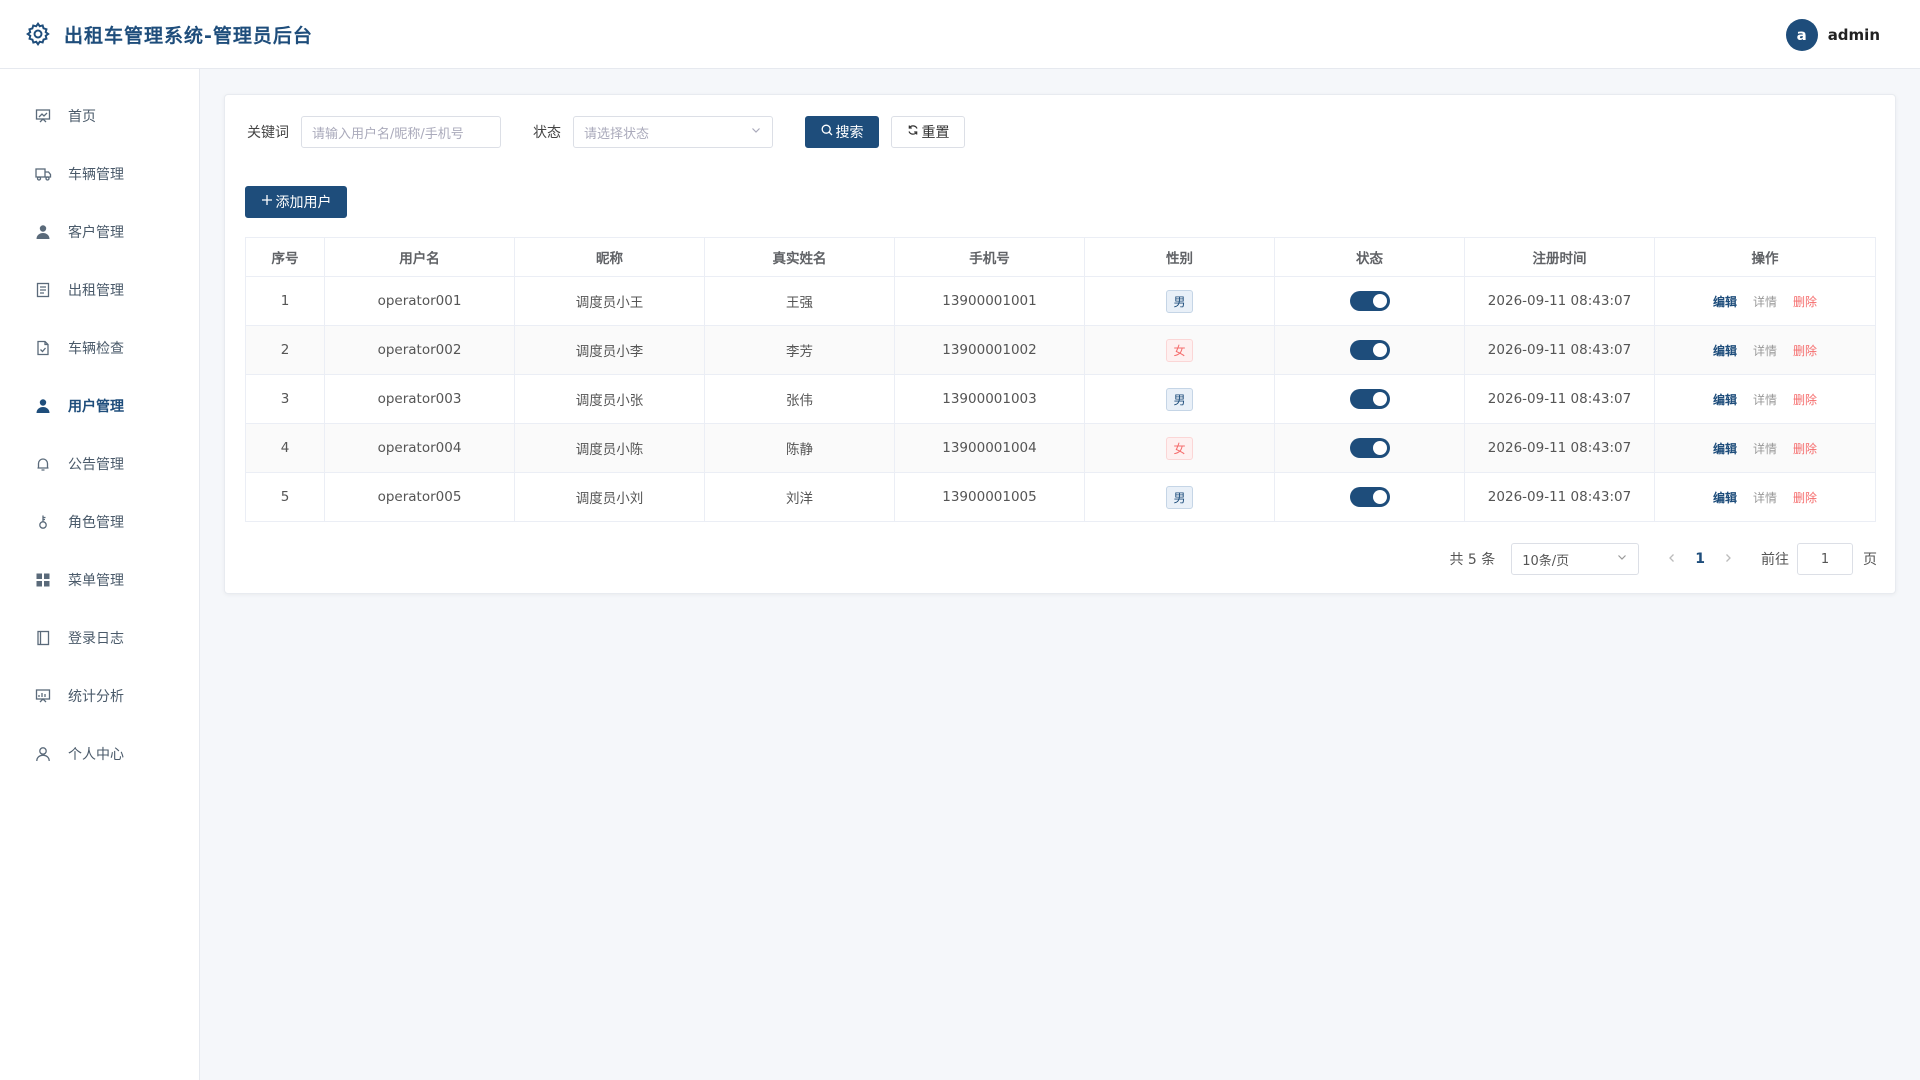  What do you see at coordinates (388, 134) in the screenshot?
I see `keyword-placeholder: 请输入用户名/昵称/手机号` at bounding box center [388, 134].